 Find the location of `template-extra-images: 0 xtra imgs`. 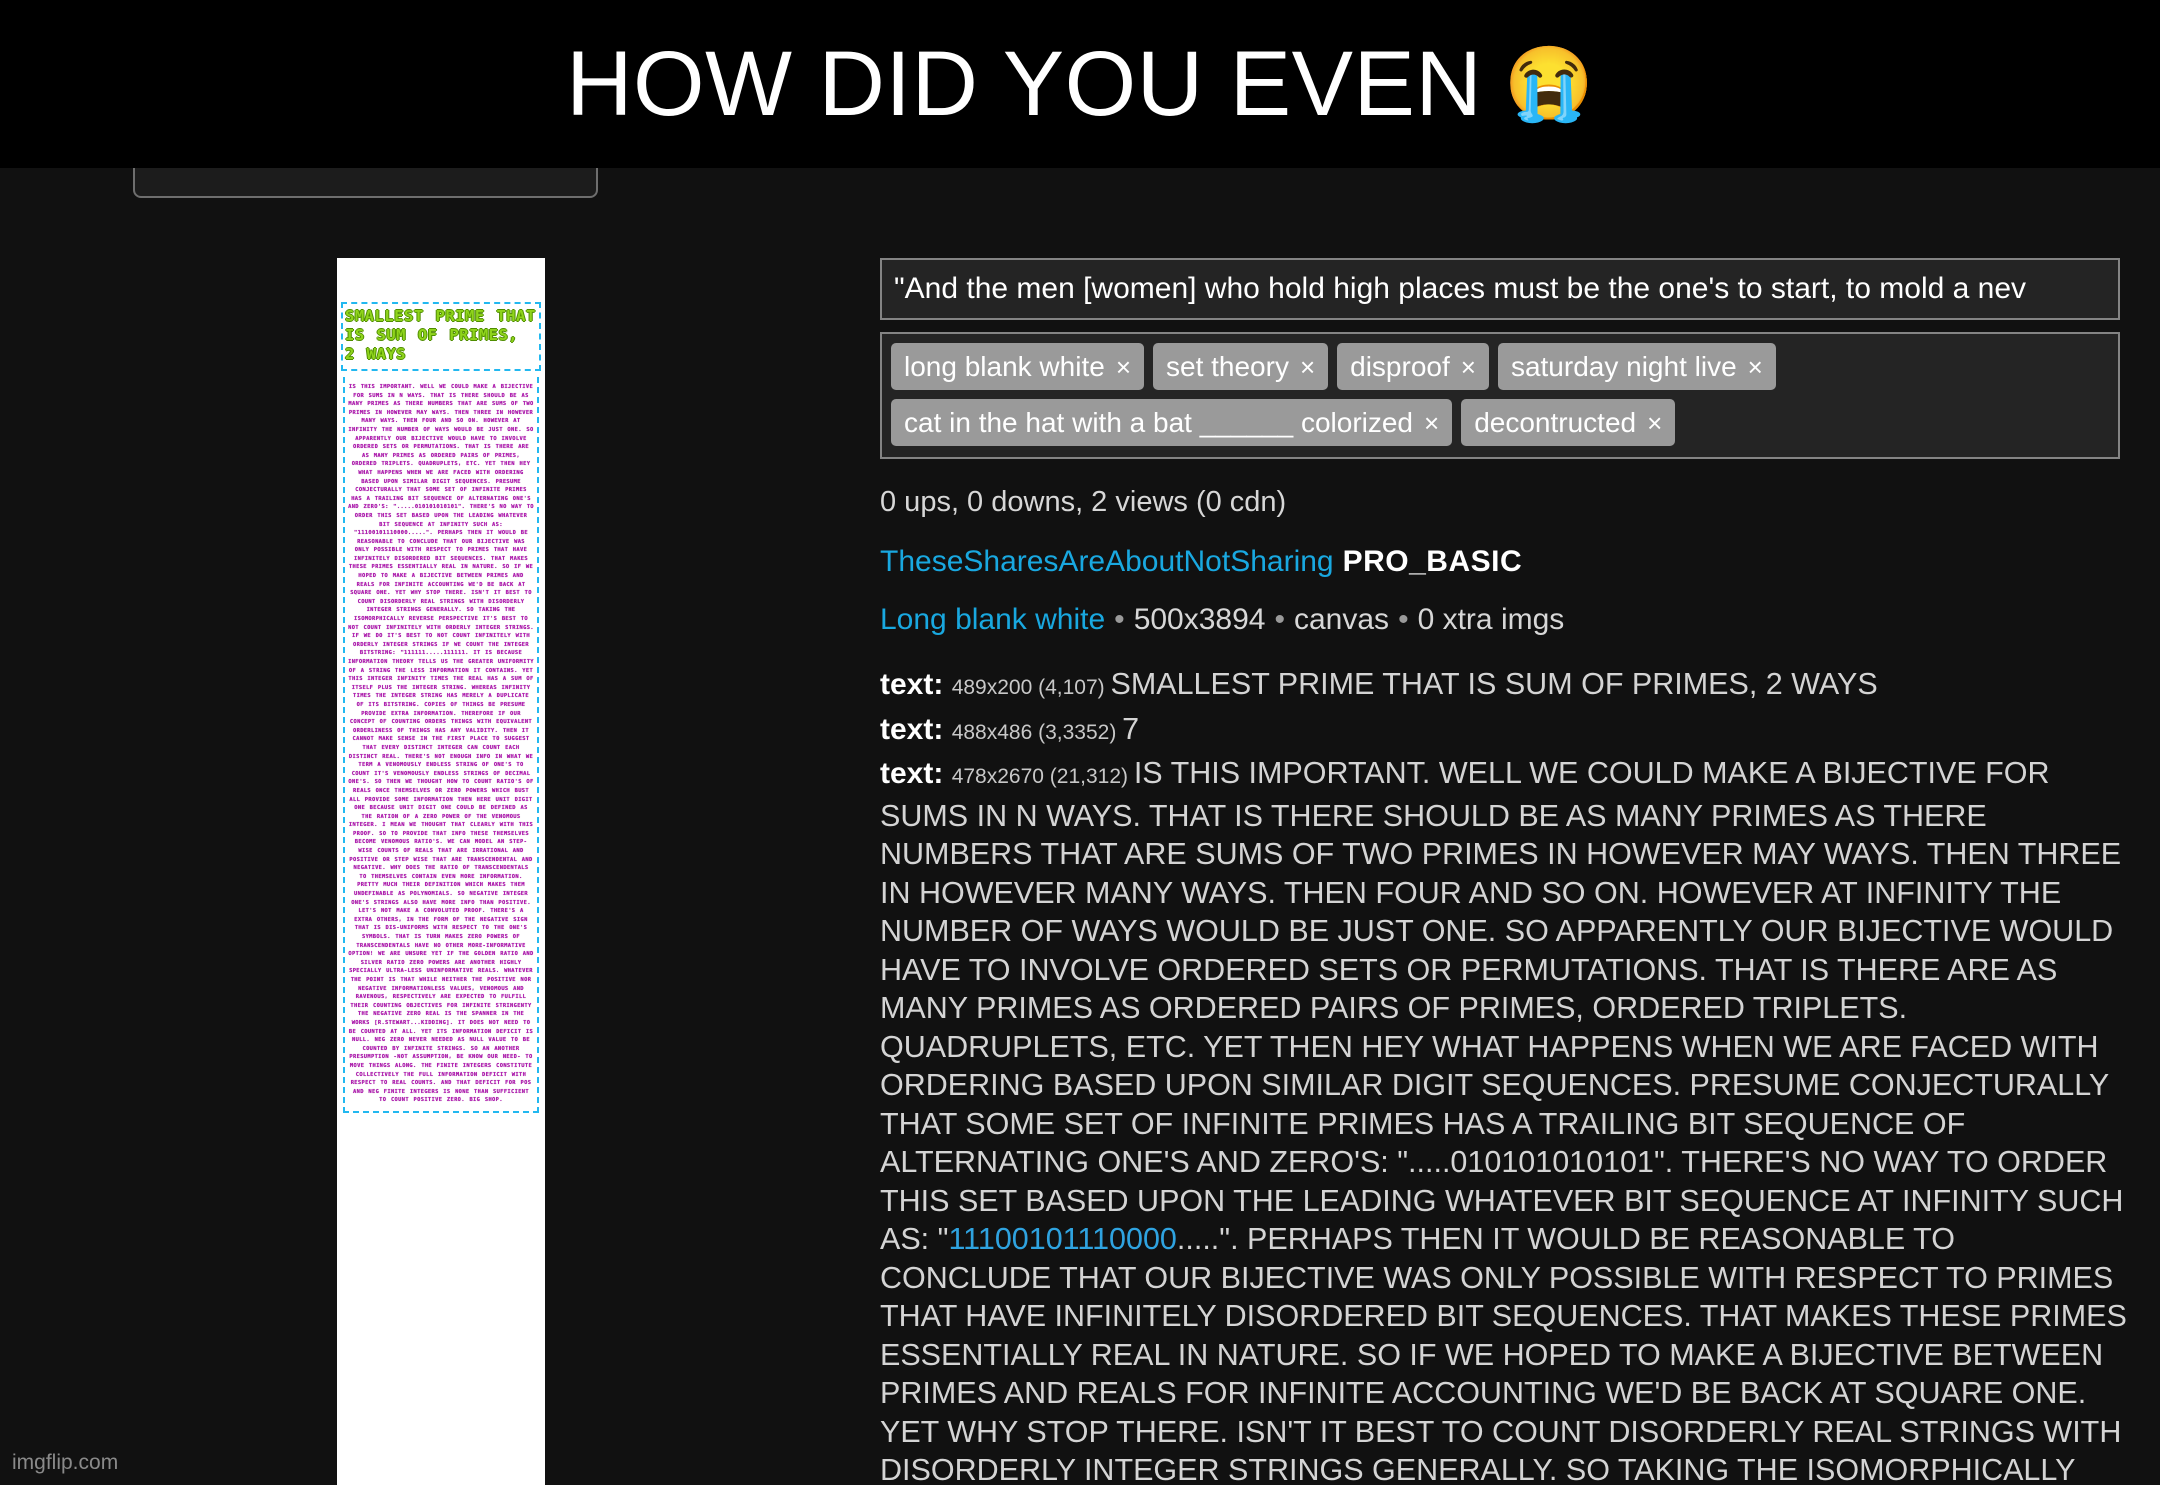

template-extra-images: 0 xtra imgs is located at coordinates (1491, 619).